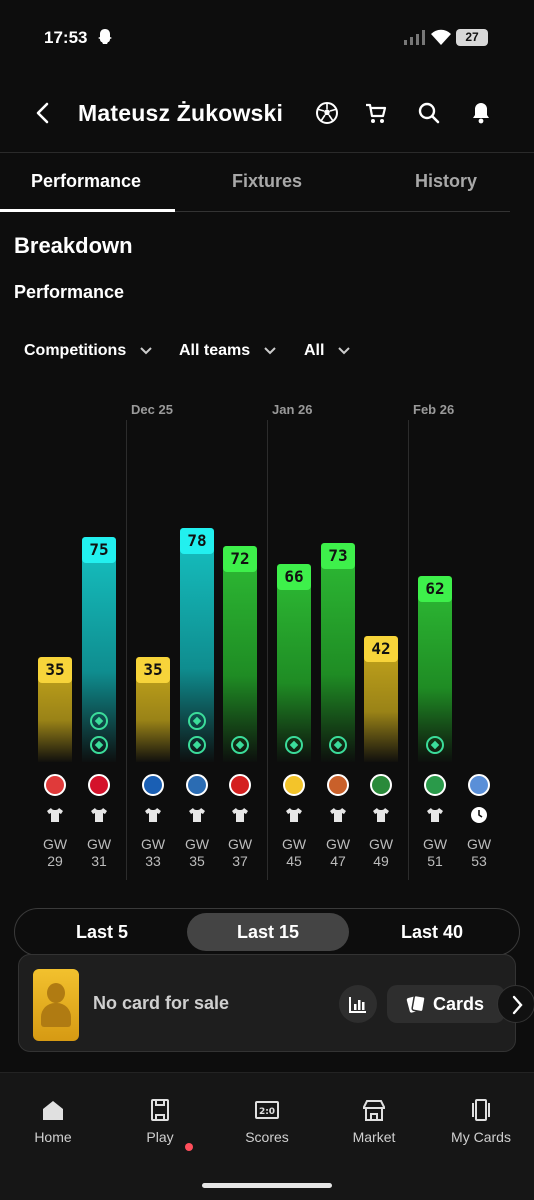  I want to click on nav-scores: 2:0 Scores, so click(267, 1121).